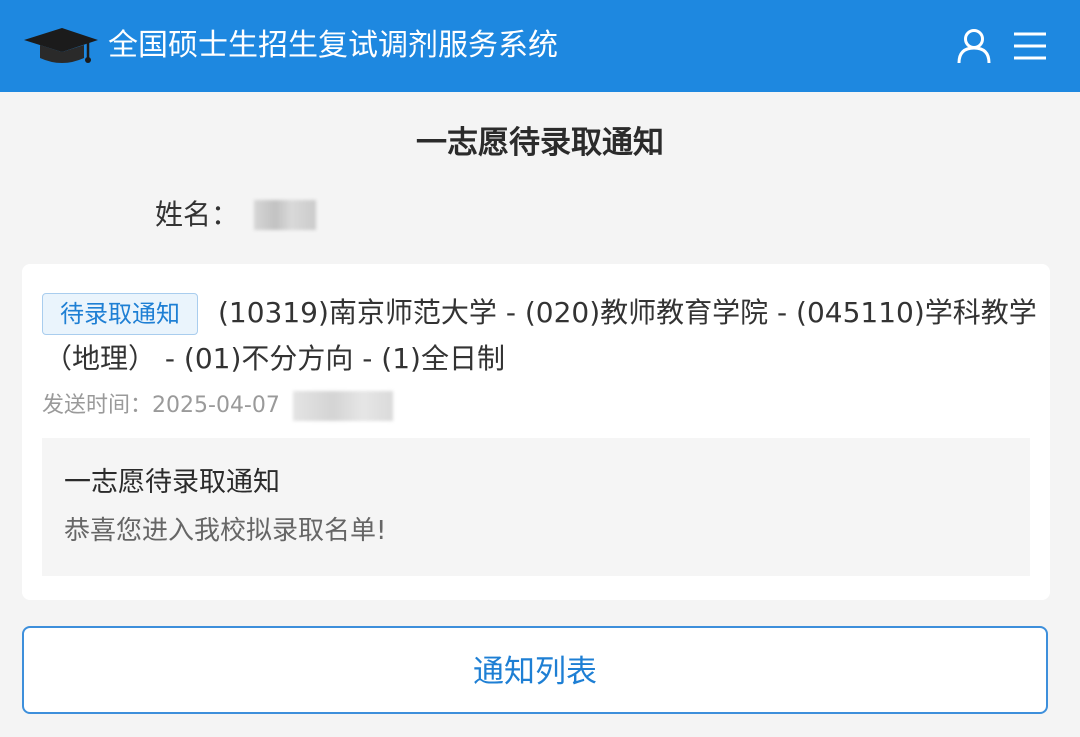 Image resolution: width=1080 pixels, height=737 pixels. What do you see at coordinates (535, 670) in the screenshot?
I see `notice-list-button: 通知列表` at bounding box center [535, 670].